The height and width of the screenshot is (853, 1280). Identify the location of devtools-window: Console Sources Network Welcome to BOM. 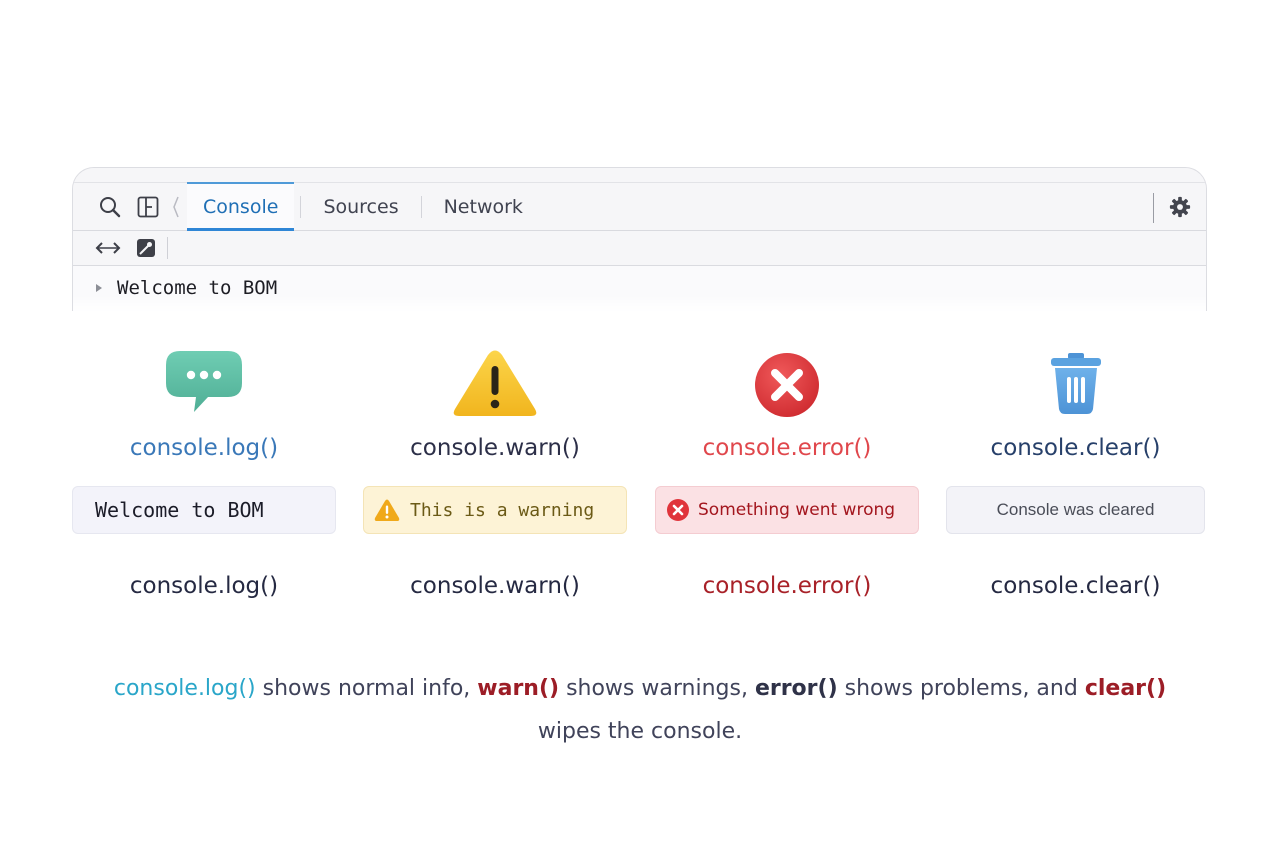
(639, 239).